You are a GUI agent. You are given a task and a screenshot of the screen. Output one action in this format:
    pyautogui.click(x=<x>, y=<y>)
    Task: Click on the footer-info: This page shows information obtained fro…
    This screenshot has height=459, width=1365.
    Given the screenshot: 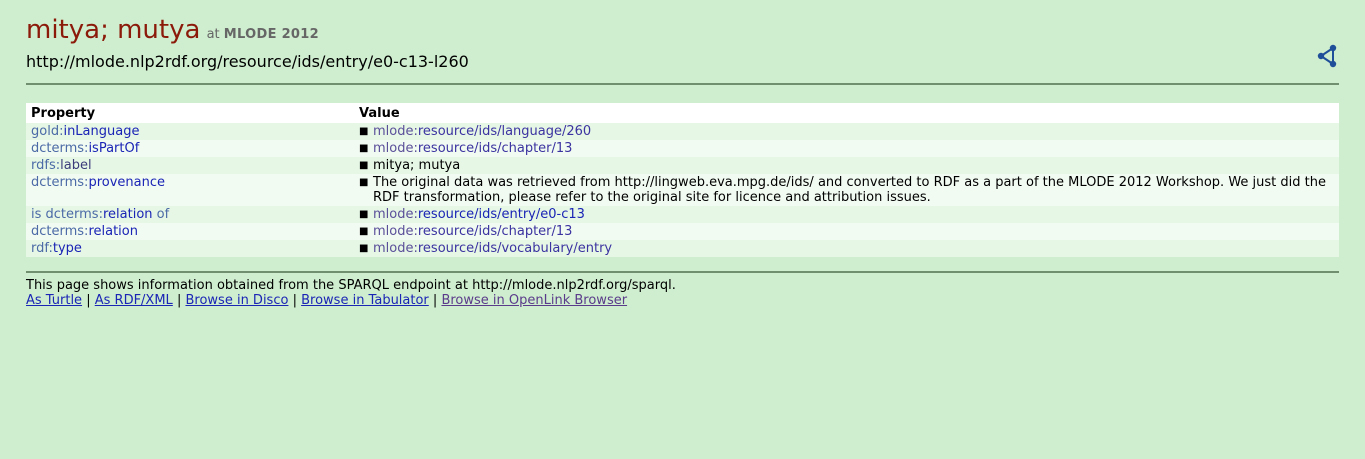 What is the action you would take?
    pyautogui.click(x=351, y=285)
    